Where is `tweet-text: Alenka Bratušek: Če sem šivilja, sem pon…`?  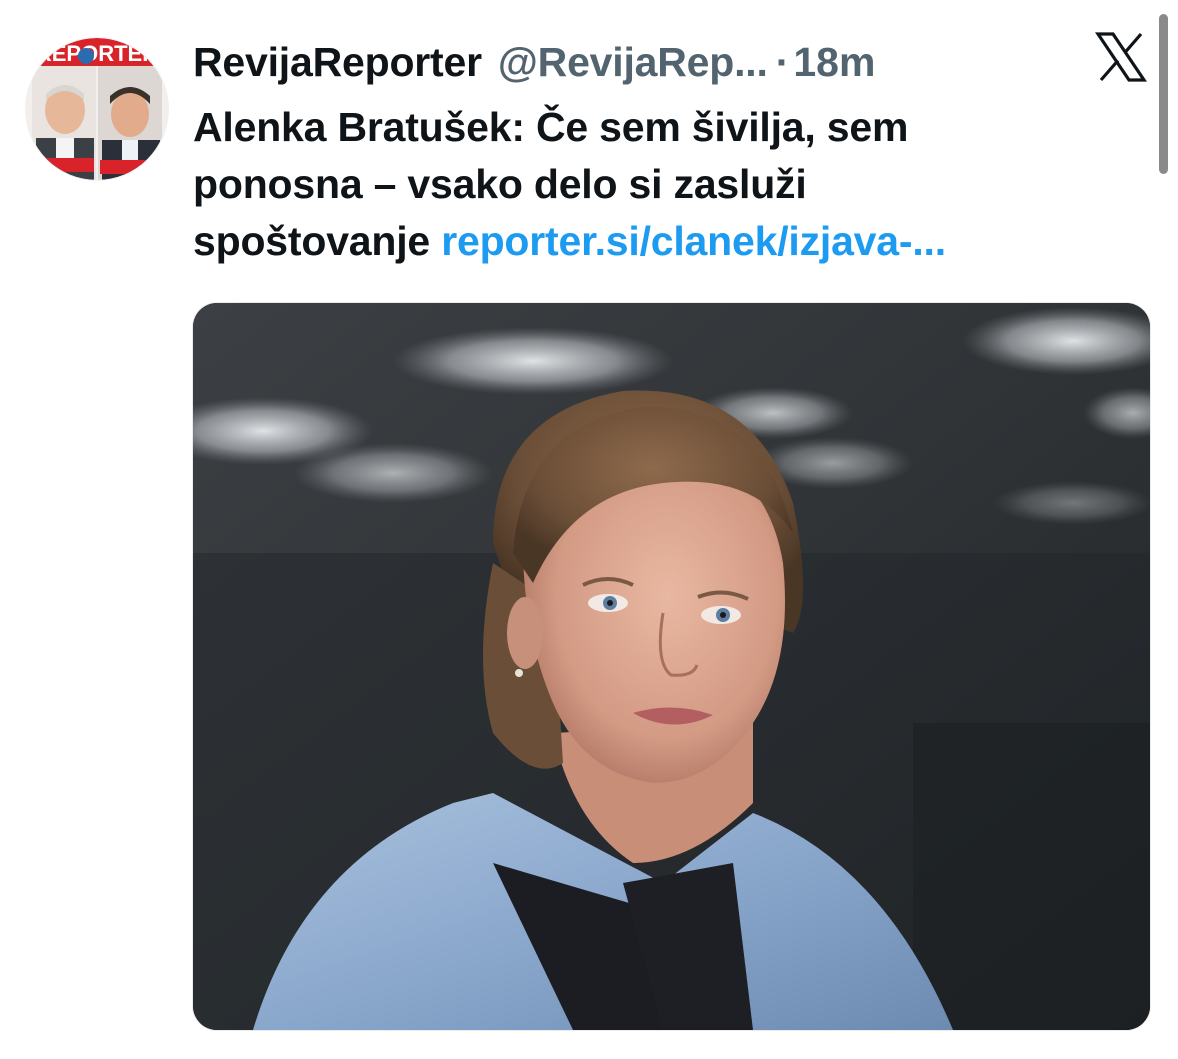
tweet-text: Alenka Bratušek: Če sem šivilja, sem pon… is located at coordinates (673, 184).